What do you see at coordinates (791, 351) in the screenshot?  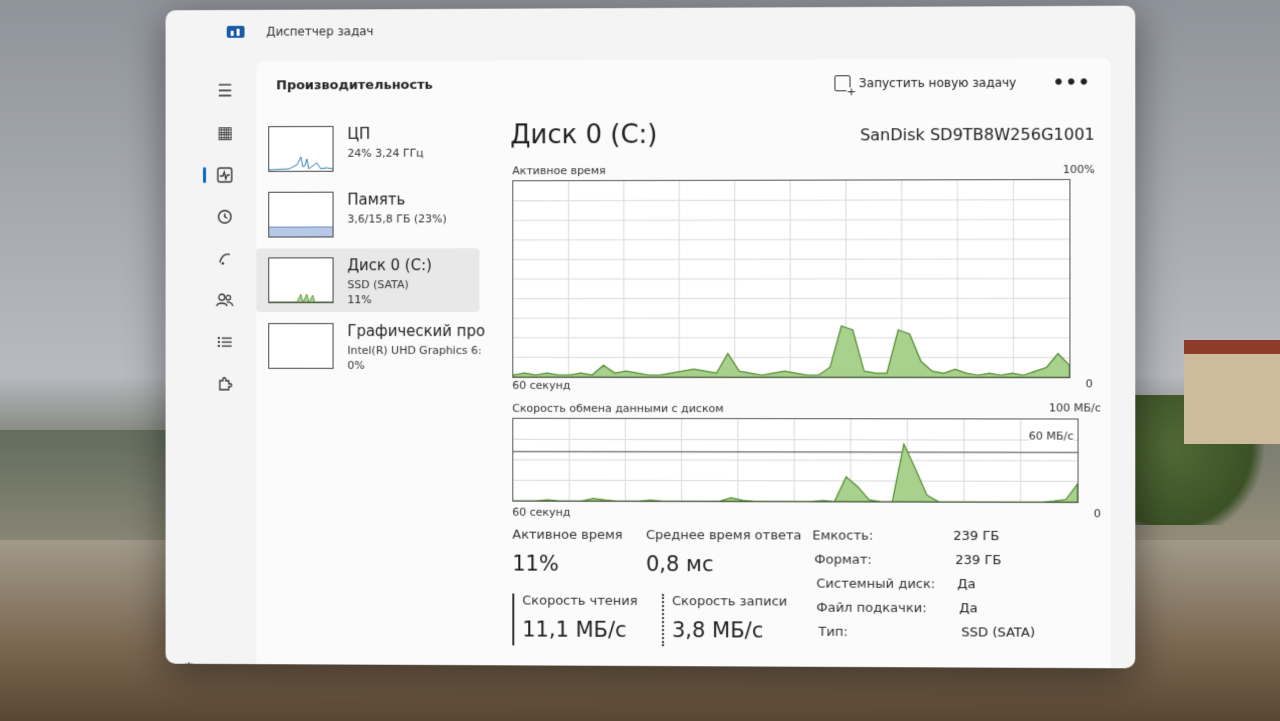 I see `graph-series-area` at bounding box center [791, 351].